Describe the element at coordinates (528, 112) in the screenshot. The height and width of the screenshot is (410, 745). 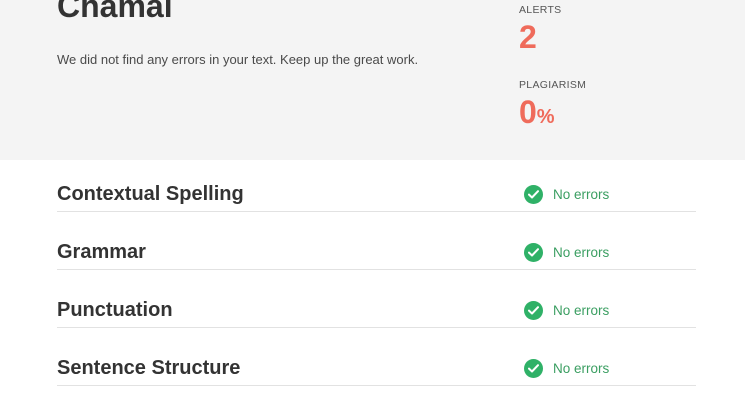
I see `plagiarism-value: 0` at that location.